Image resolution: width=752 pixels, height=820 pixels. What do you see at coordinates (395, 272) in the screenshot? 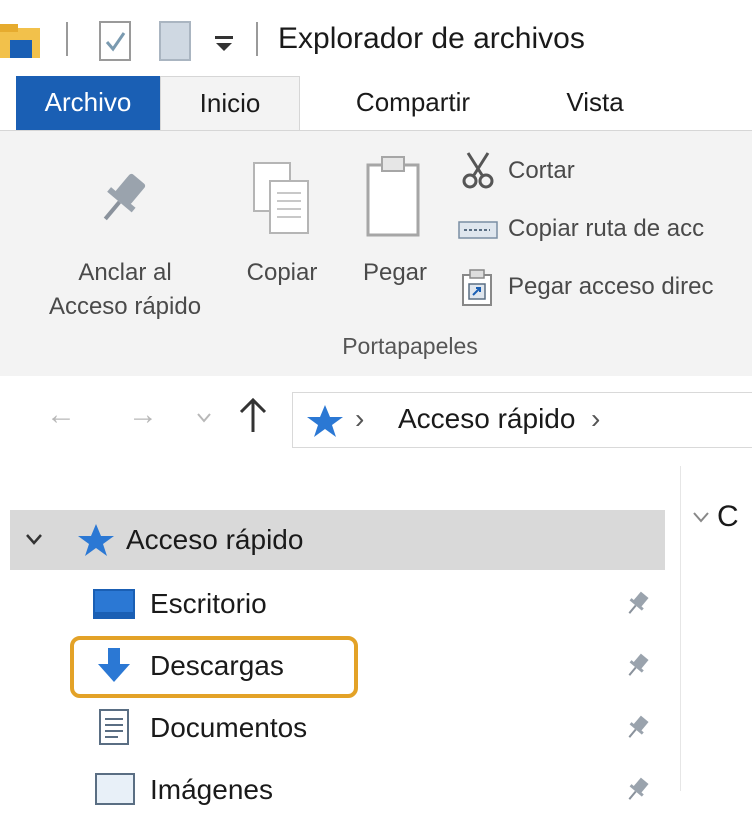
I see `paste-label: Pegar` at bounding box center [395, 272].